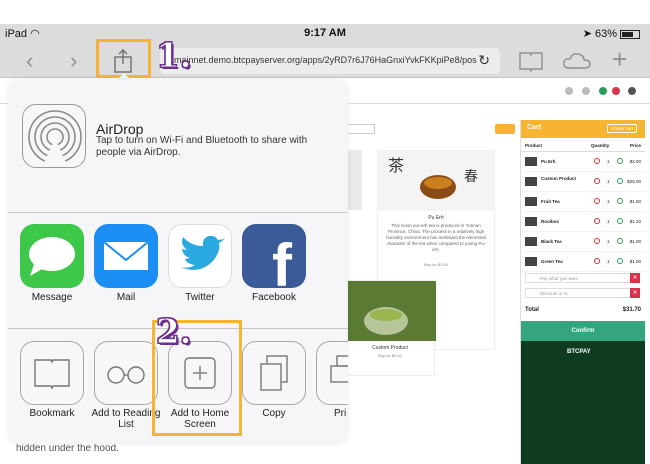 The image size is (650, 464). Describe the element at coordinates (126, 373) in the screenshot. I see `reading-list-icon` at that location.